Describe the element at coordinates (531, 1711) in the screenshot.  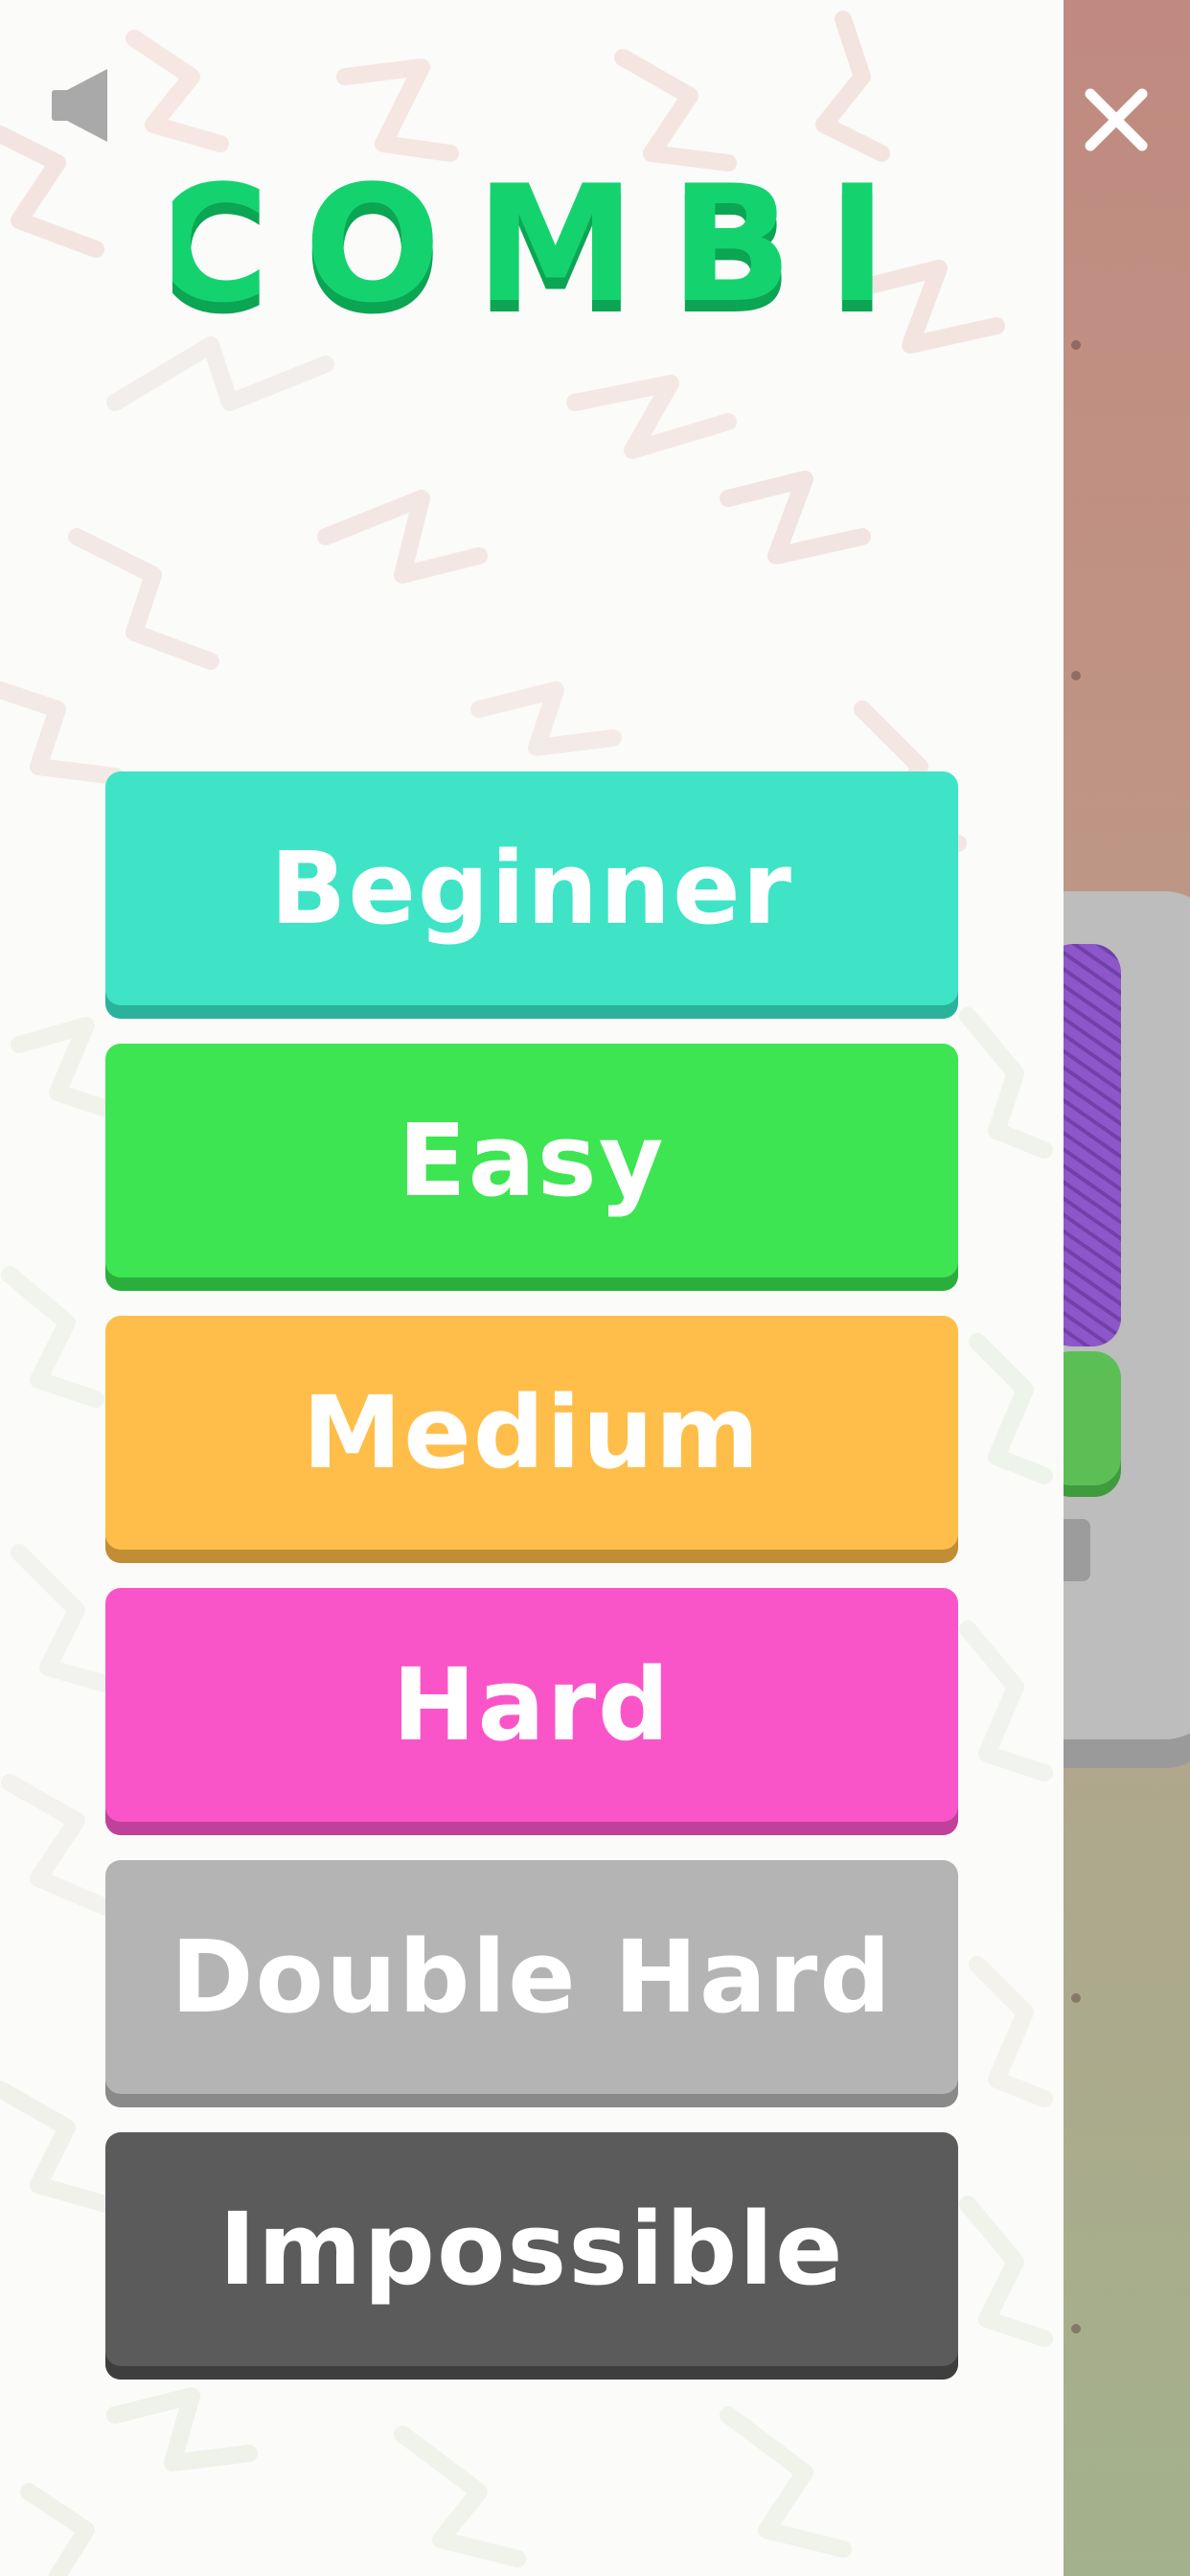
I see `hard-button: Hard` at that location.